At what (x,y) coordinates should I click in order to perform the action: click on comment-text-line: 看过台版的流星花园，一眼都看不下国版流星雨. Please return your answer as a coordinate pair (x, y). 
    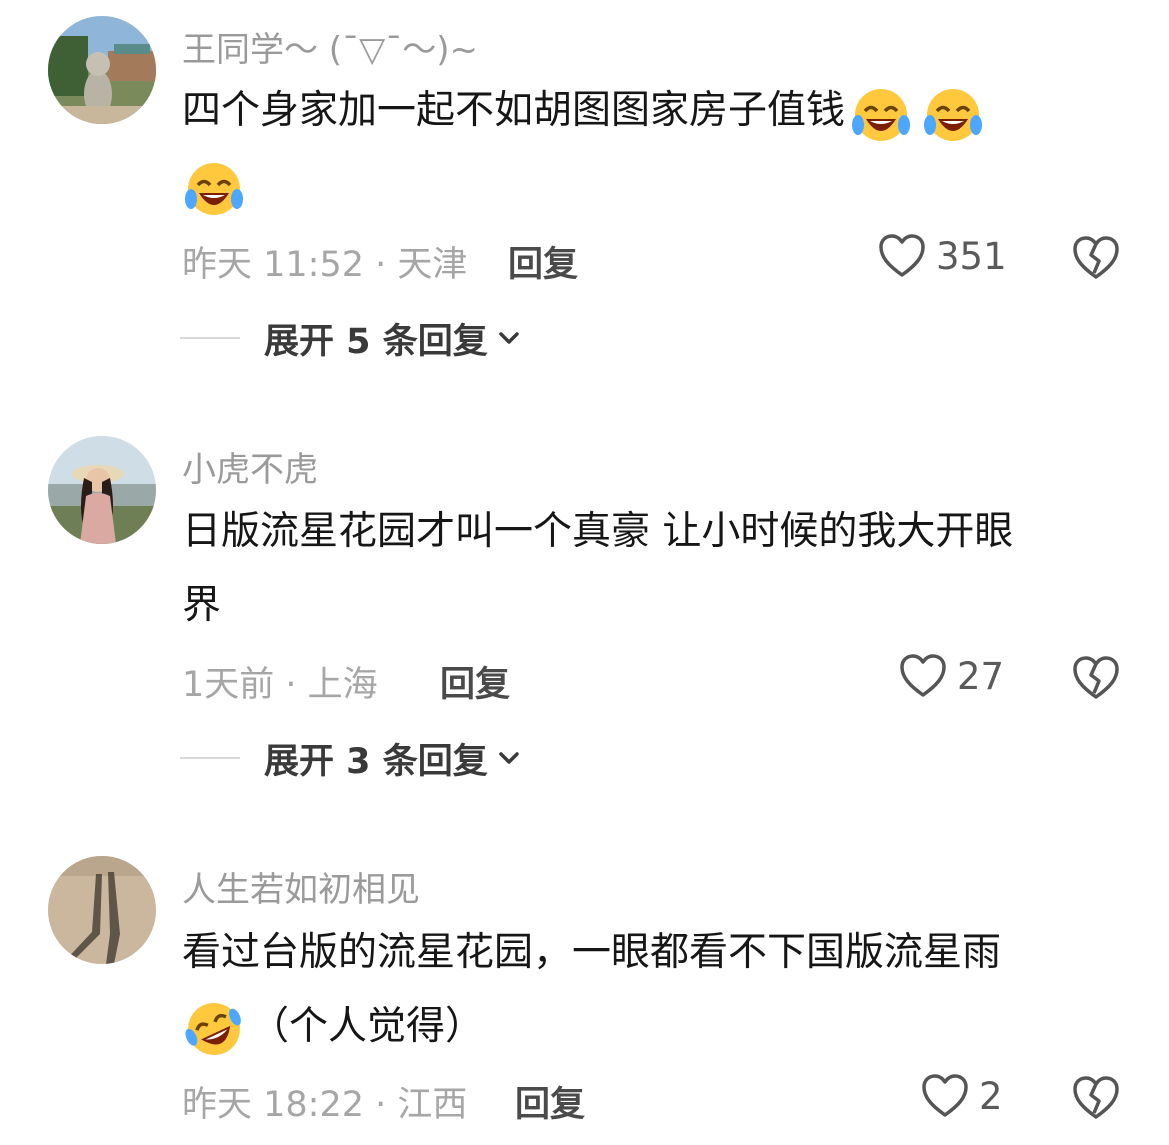
    Looking at the image, I should click on (592, 952).